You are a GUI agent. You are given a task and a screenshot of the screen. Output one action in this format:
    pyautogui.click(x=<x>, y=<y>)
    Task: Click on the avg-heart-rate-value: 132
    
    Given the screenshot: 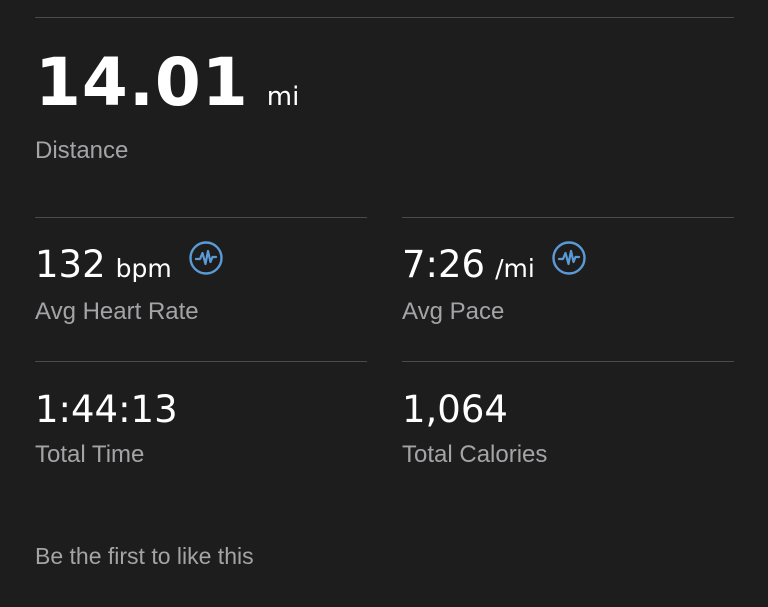 What is the action you would take?
    pyautogui.click(x=70, y=264)
    